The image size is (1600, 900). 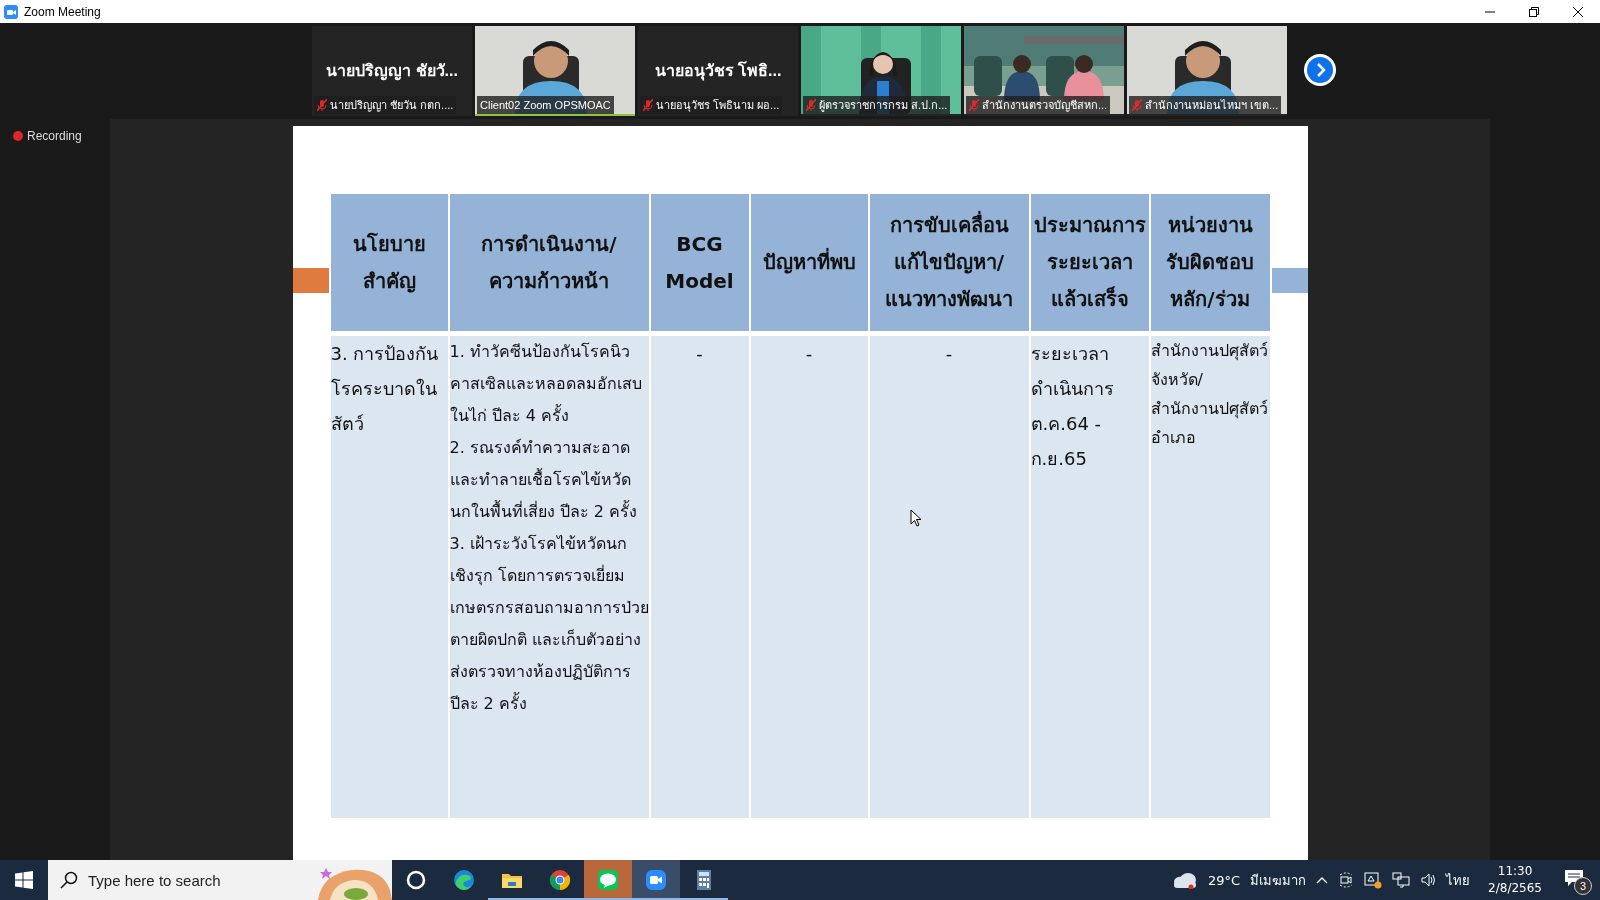 What do you see at coordinates (54, 136) in the screenshot?
I see `recording-label: Recording` at bounding box center [54, 136].